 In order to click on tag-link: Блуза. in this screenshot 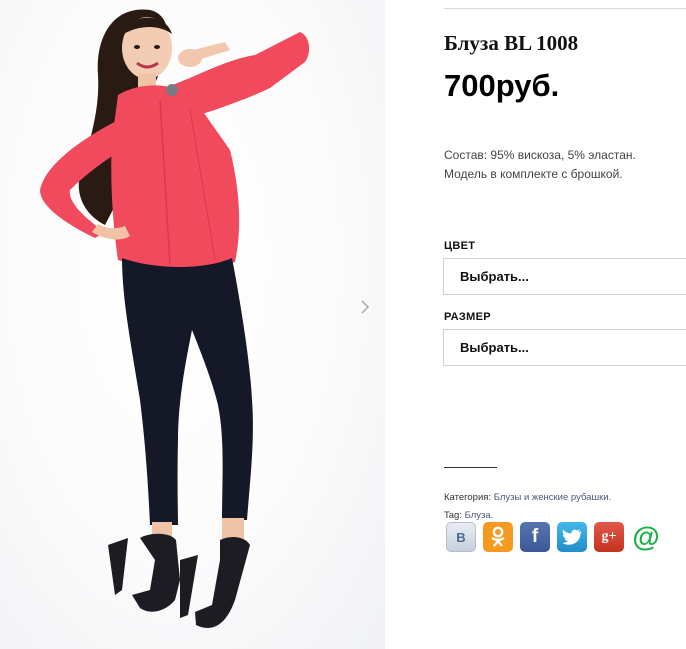, I will do `click(479, 515)`.